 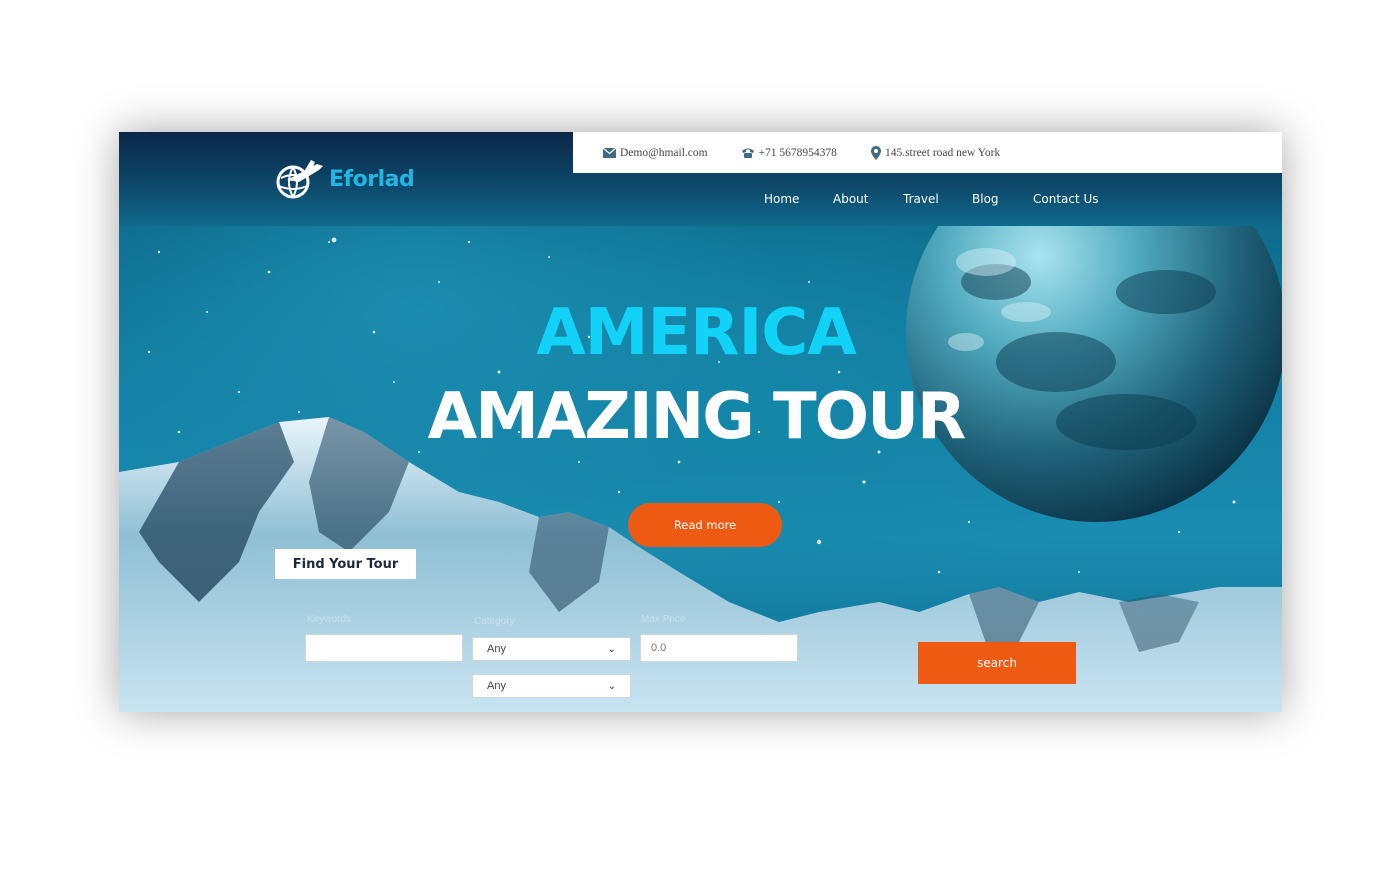 I want to click on envelope-icon, so click(x=609, y=152).